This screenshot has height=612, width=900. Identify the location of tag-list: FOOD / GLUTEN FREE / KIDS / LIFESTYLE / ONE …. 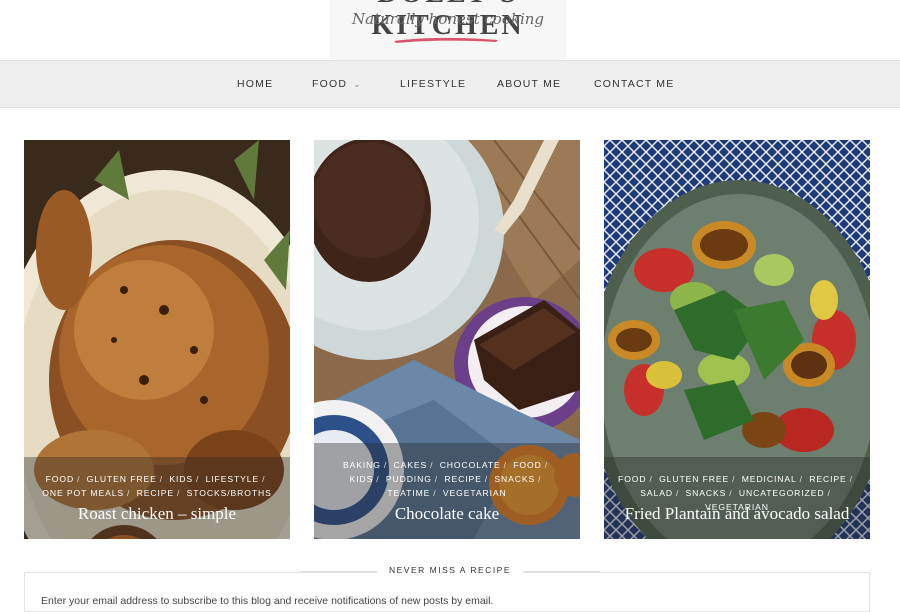
(157, 486).